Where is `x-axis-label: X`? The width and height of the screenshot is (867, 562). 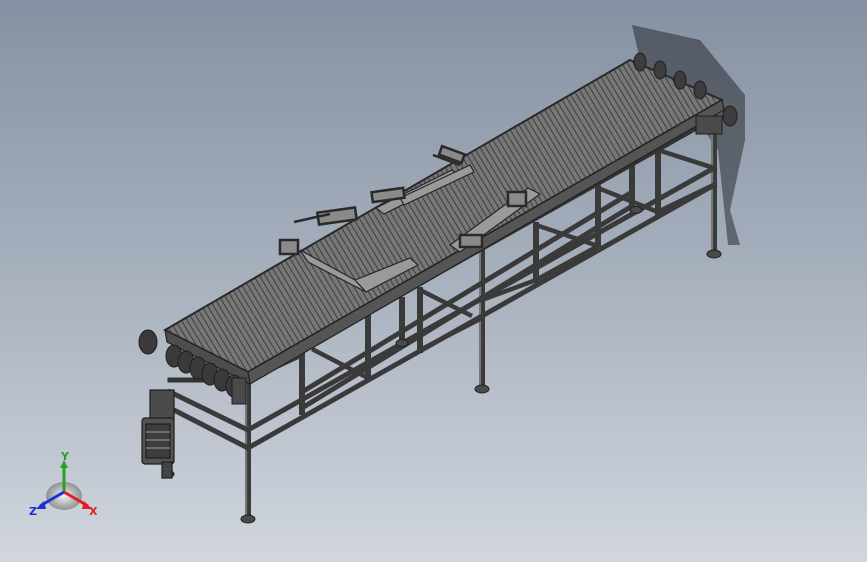 x-axis-label: X is located at coordinates (93, 511).